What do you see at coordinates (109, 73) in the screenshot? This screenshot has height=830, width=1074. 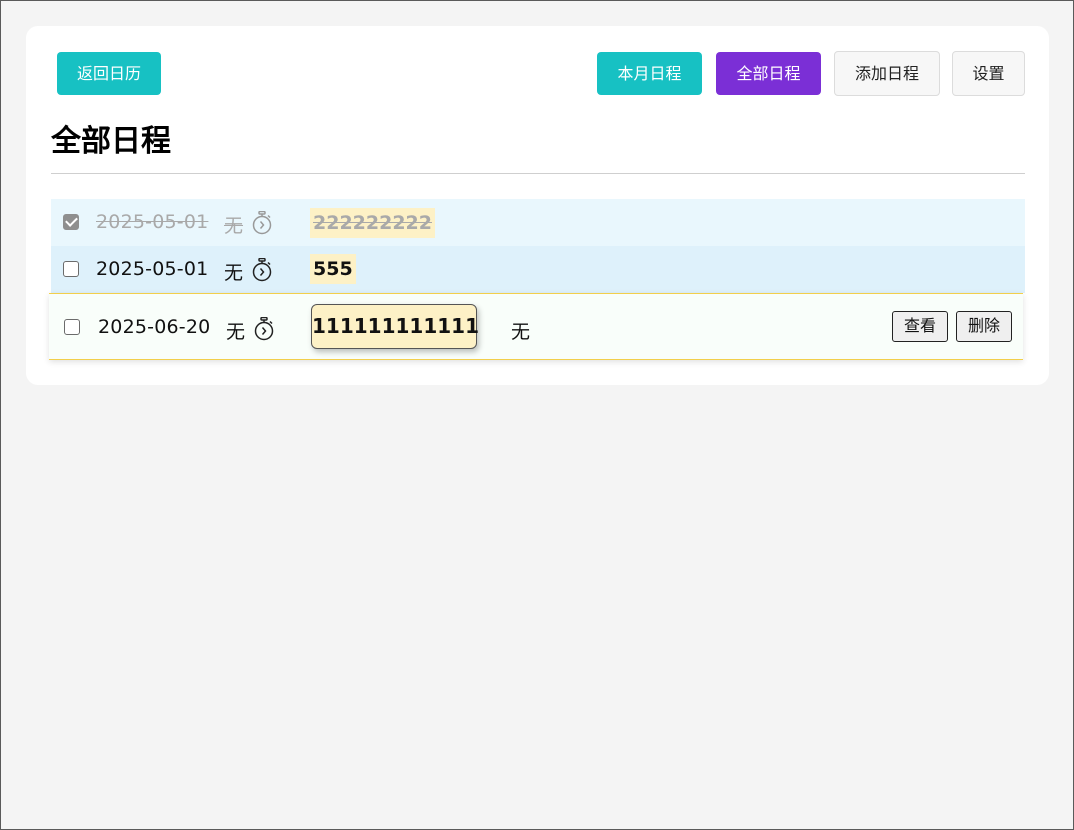 I see `back-to-calendar-button: 返回日历` at bounding box center [109, 73].